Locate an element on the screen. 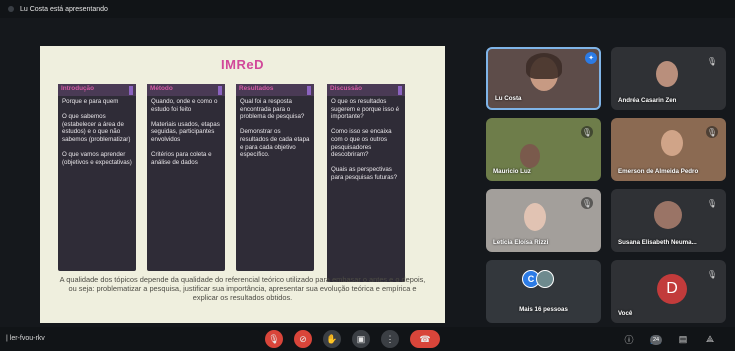  column-header: Introdução is located at coordinates (97, 90).